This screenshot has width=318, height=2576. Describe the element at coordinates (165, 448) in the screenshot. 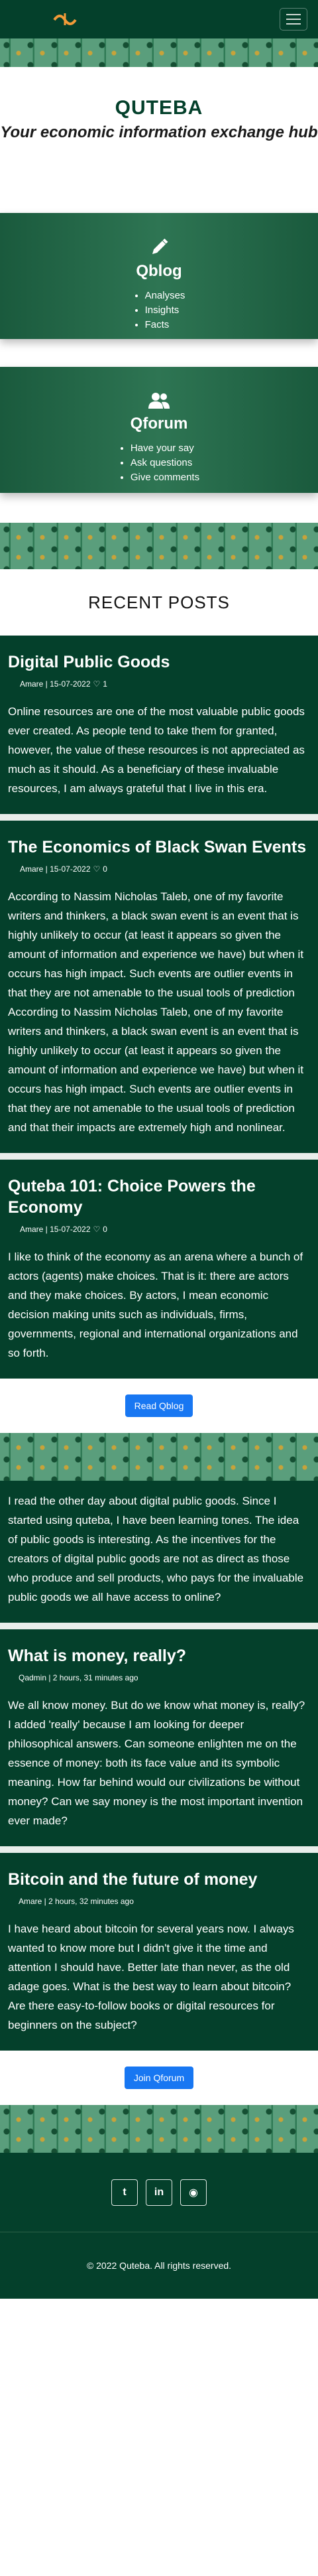

I see `qforum-item: Have your say` at that location.